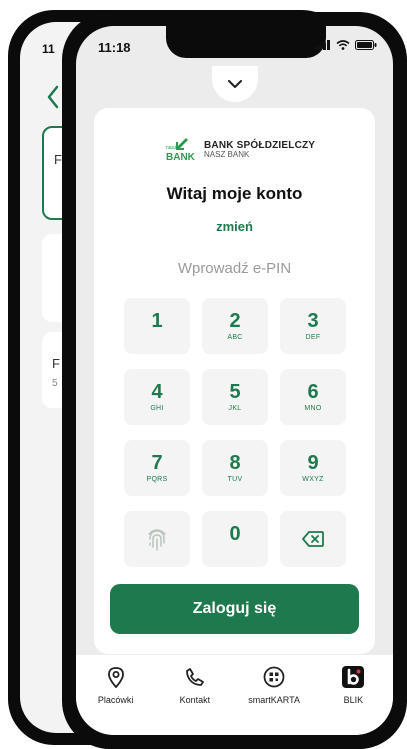  I want to click on key-digit: 9, so click(313, 462).